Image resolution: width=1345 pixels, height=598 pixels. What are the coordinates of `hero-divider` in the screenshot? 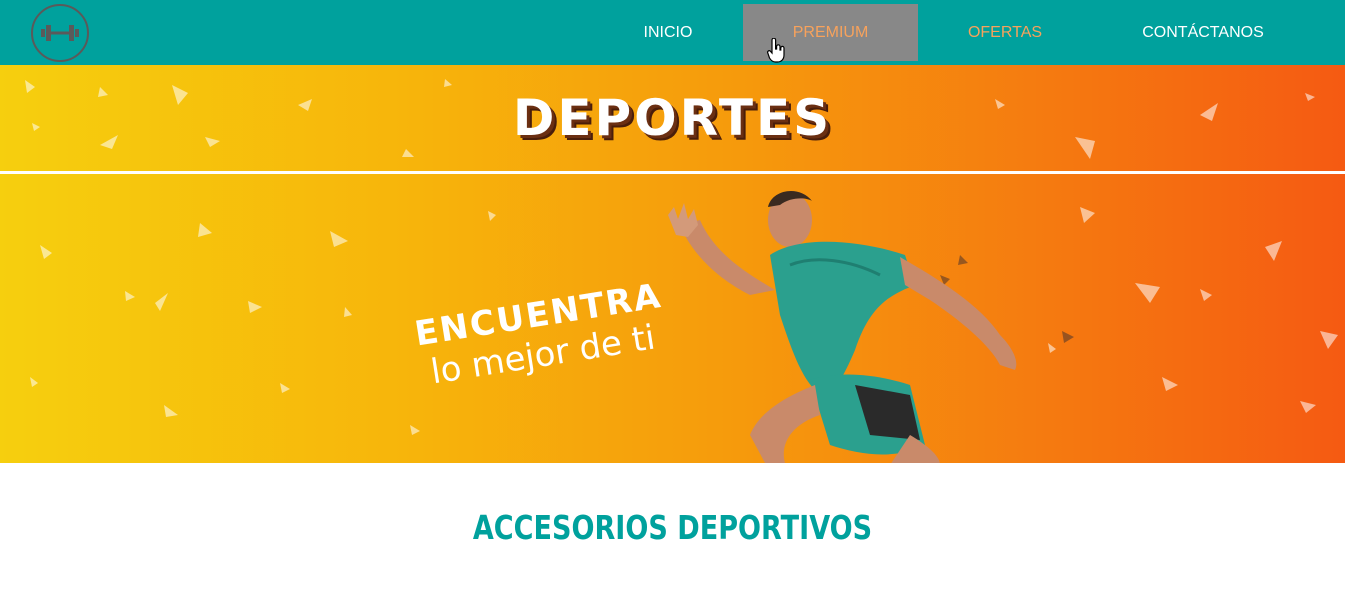 It's located at (672, 172).